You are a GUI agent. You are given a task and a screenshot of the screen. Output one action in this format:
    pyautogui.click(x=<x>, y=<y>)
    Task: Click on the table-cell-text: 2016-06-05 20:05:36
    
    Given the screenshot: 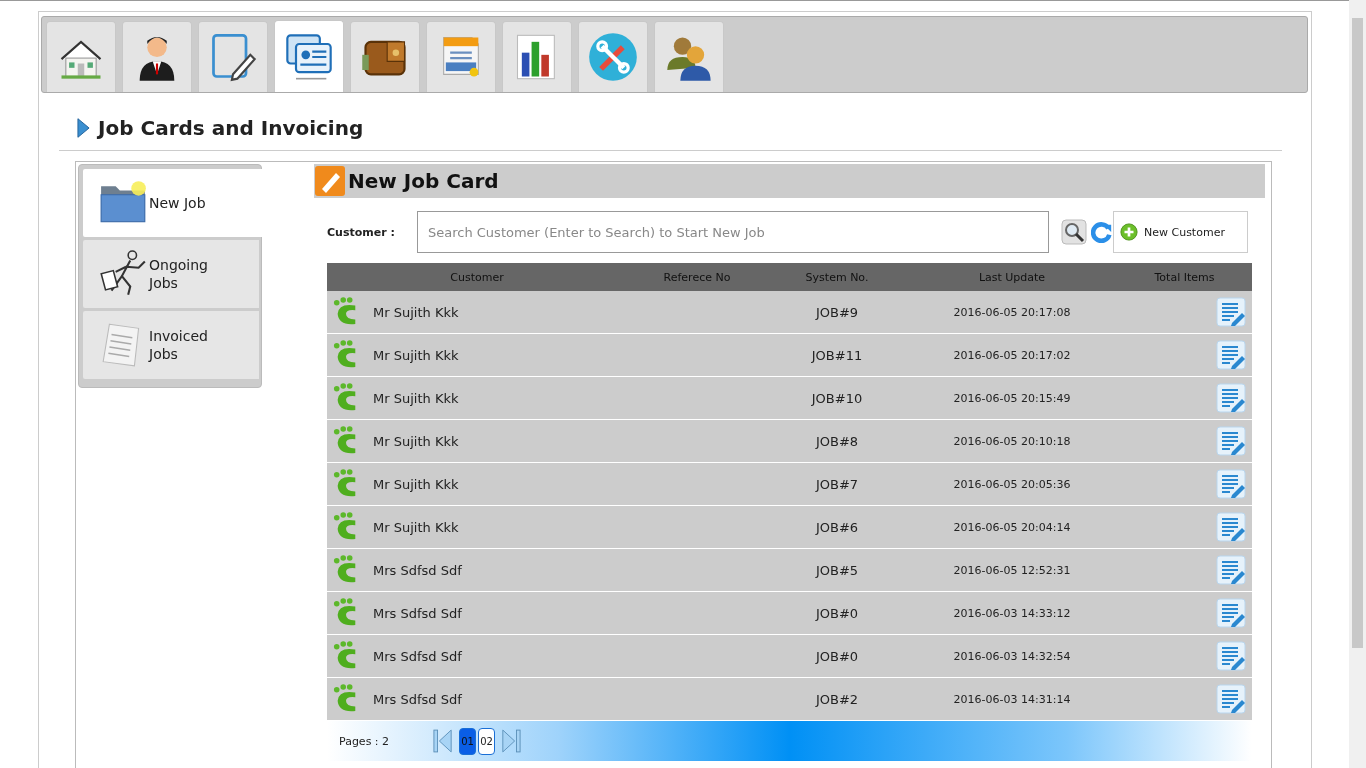 What is the action you would take?
    pyautogui.click(x=1012, y=484)
    